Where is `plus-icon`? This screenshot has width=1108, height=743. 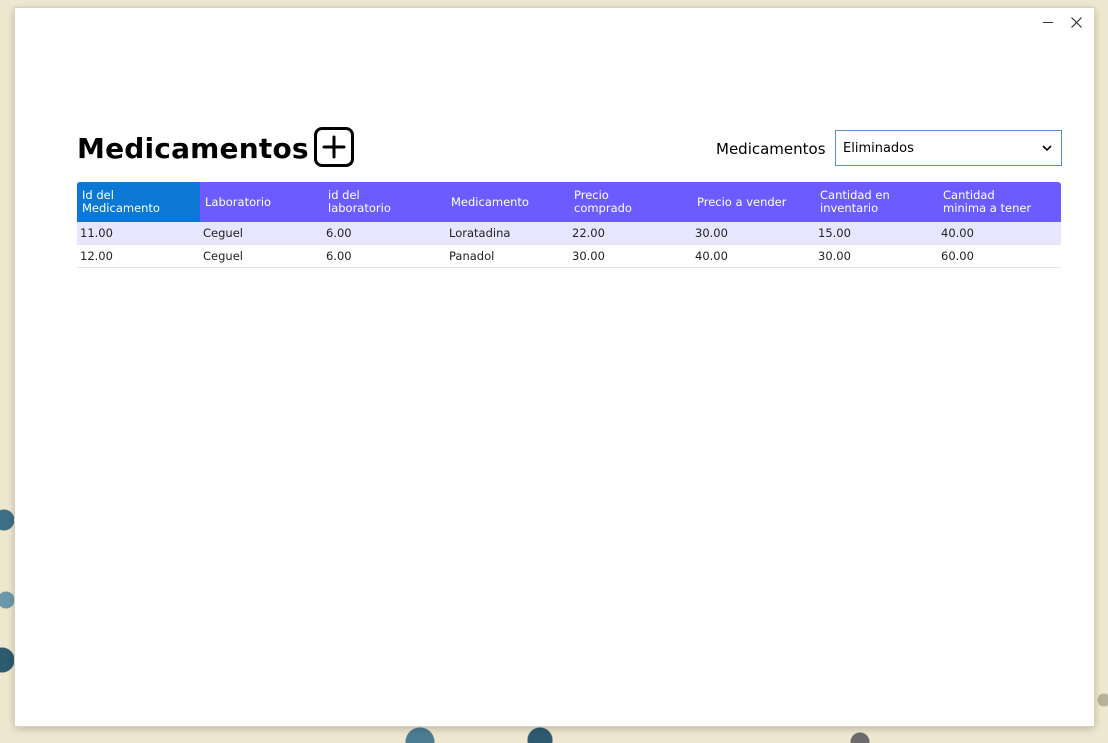
plus-icon is located at coordinates (334, 147).